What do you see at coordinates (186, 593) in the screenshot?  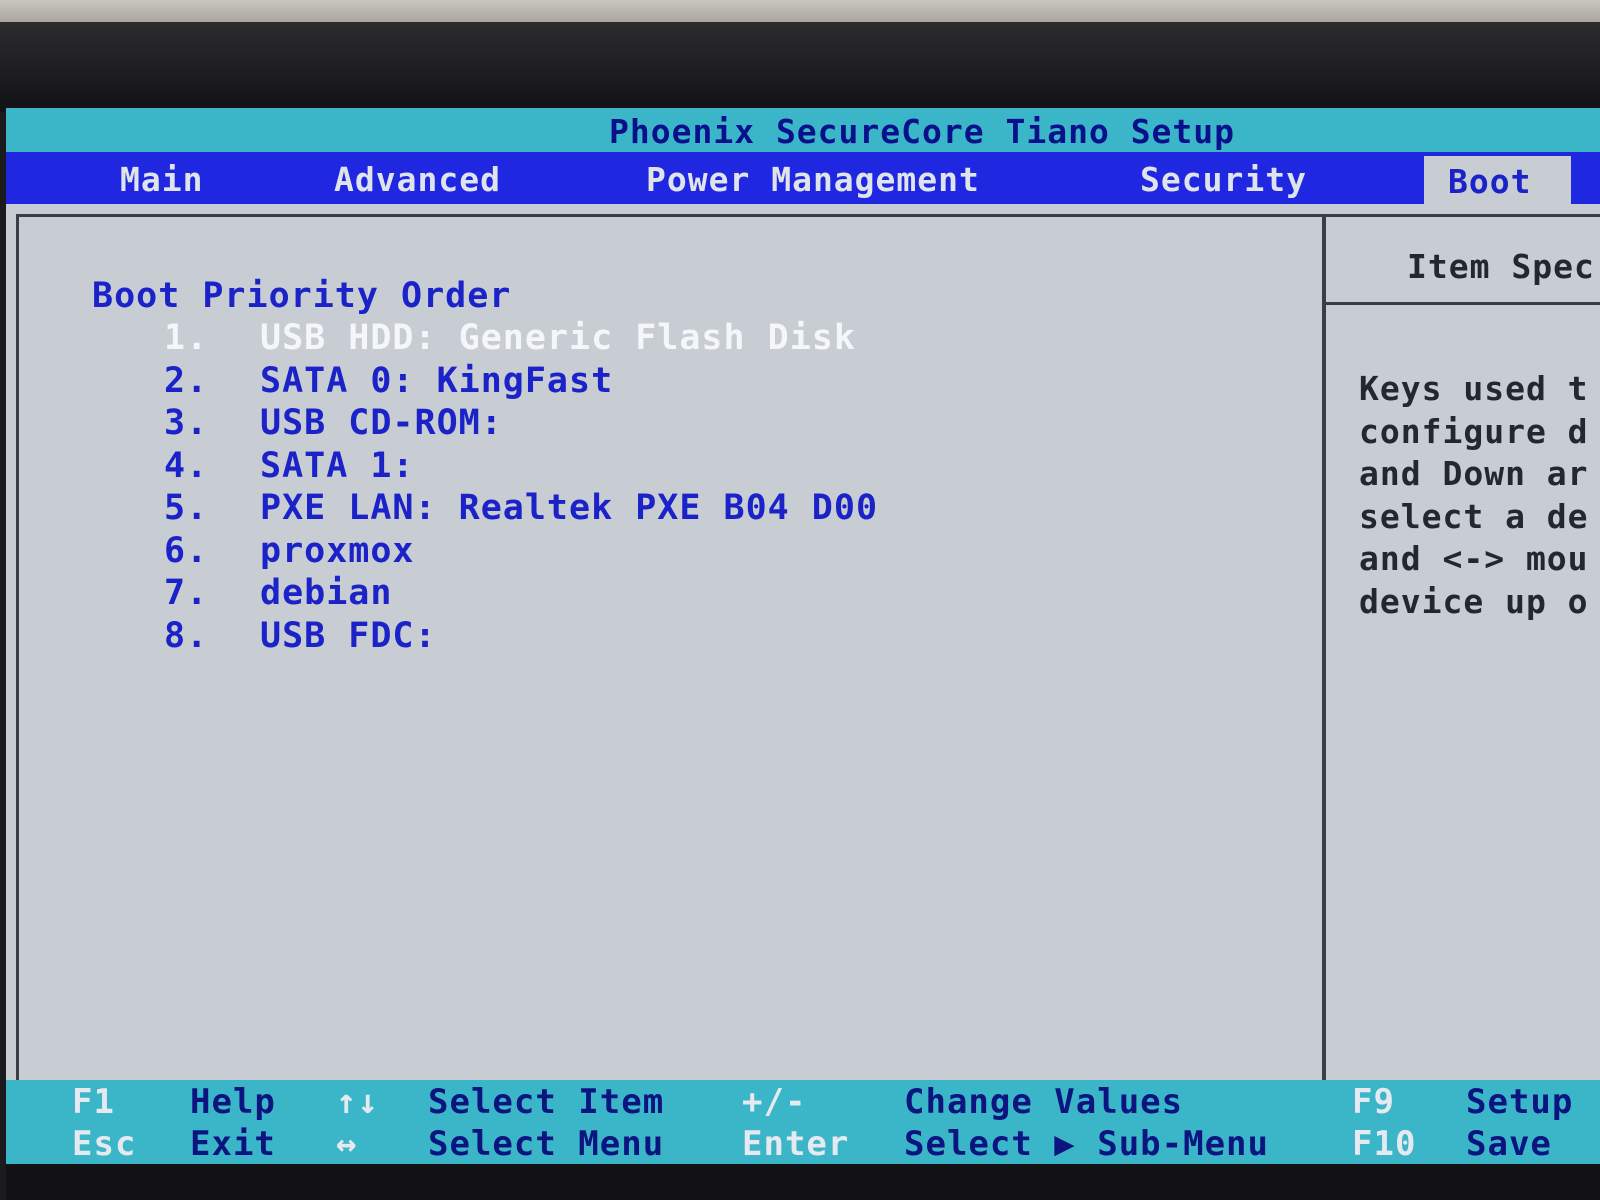 I see `boot-item-number: 7.` at bounding box center [186, 593].